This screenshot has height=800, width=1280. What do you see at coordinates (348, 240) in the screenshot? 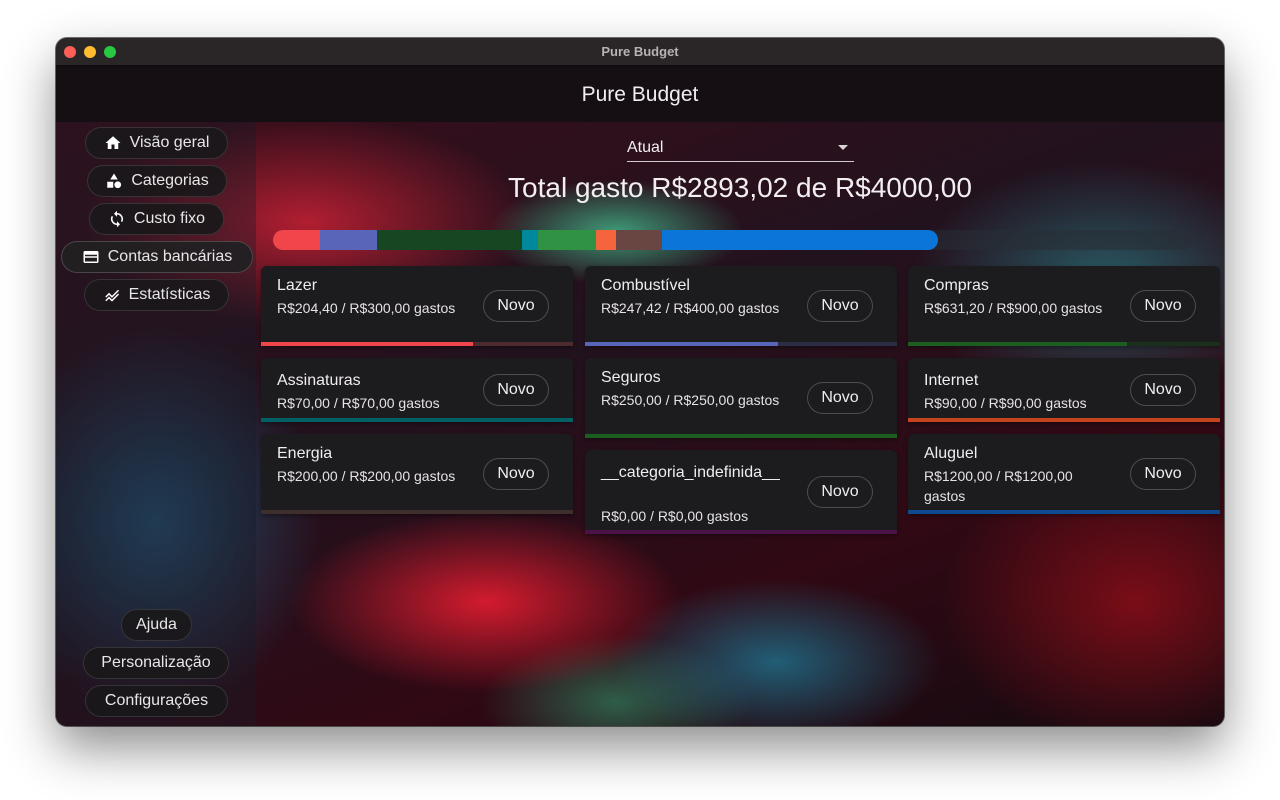
I see `budget-segment-combust-vel` at bounding box center [348, 240].